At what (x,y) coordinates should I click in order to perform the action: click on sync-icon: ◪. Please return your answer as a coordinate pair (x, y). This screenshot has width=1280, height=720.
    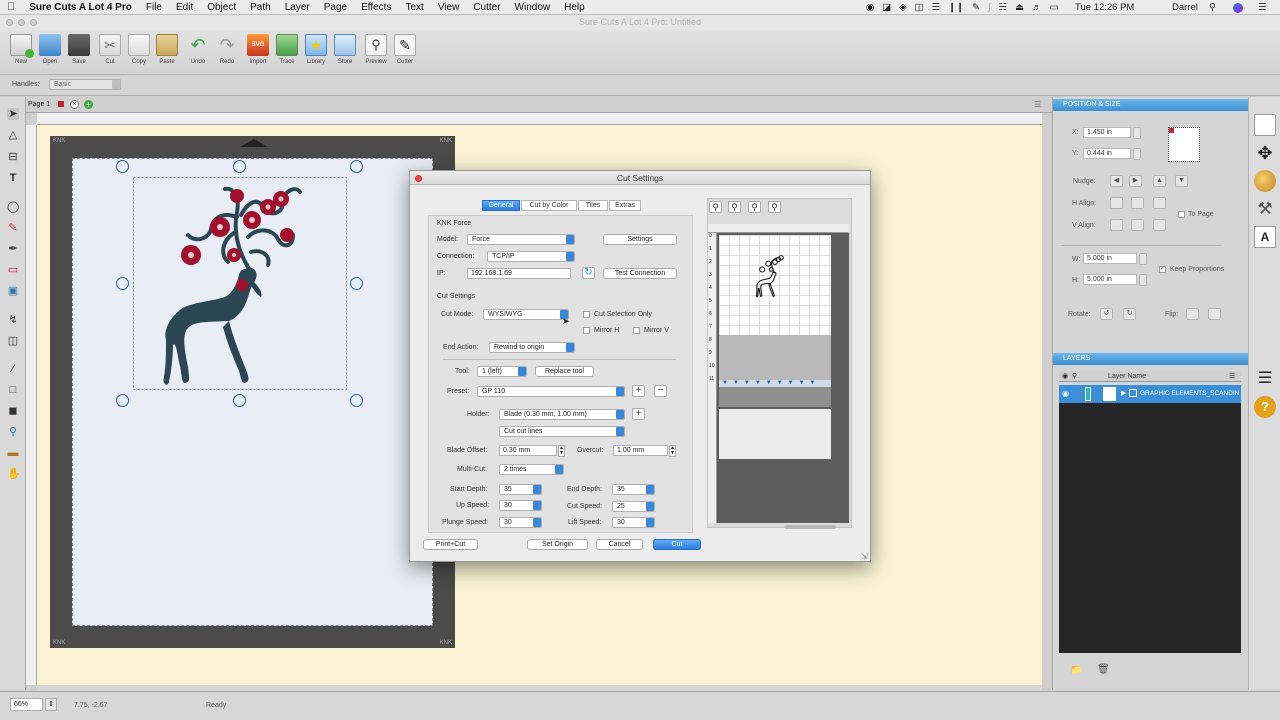
    Looking at the image, I should click on (886, 7).